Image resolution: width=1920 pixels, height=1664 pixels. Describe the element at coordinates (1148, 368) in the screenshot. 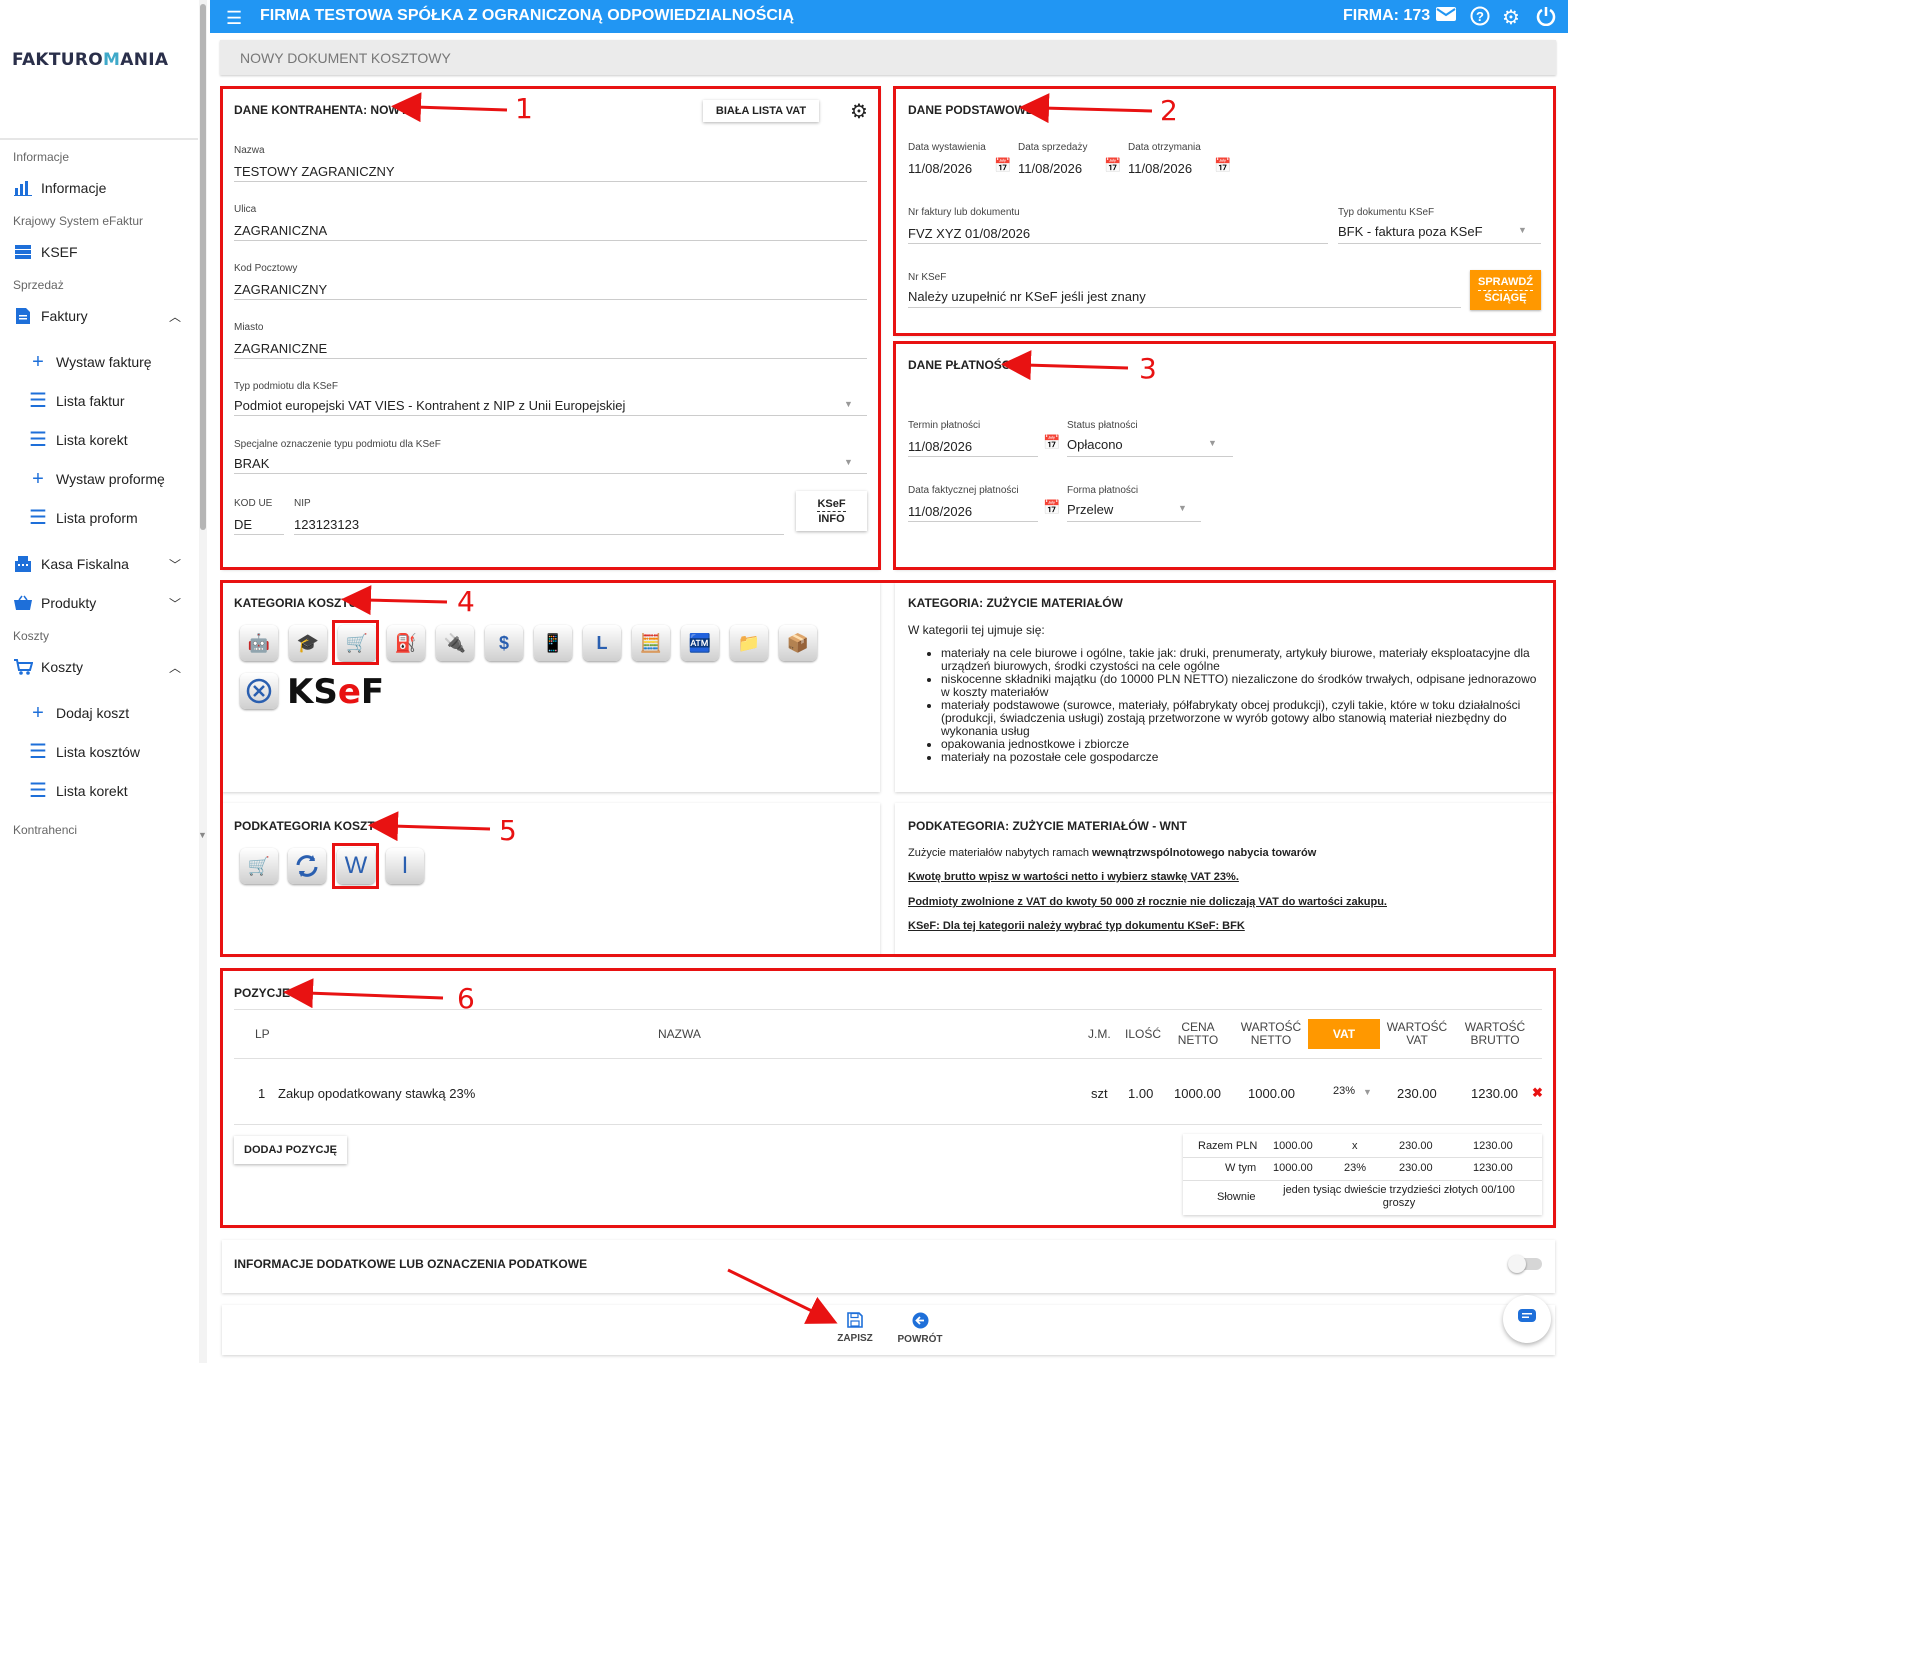

I see `annotation-number: 3` at that location.